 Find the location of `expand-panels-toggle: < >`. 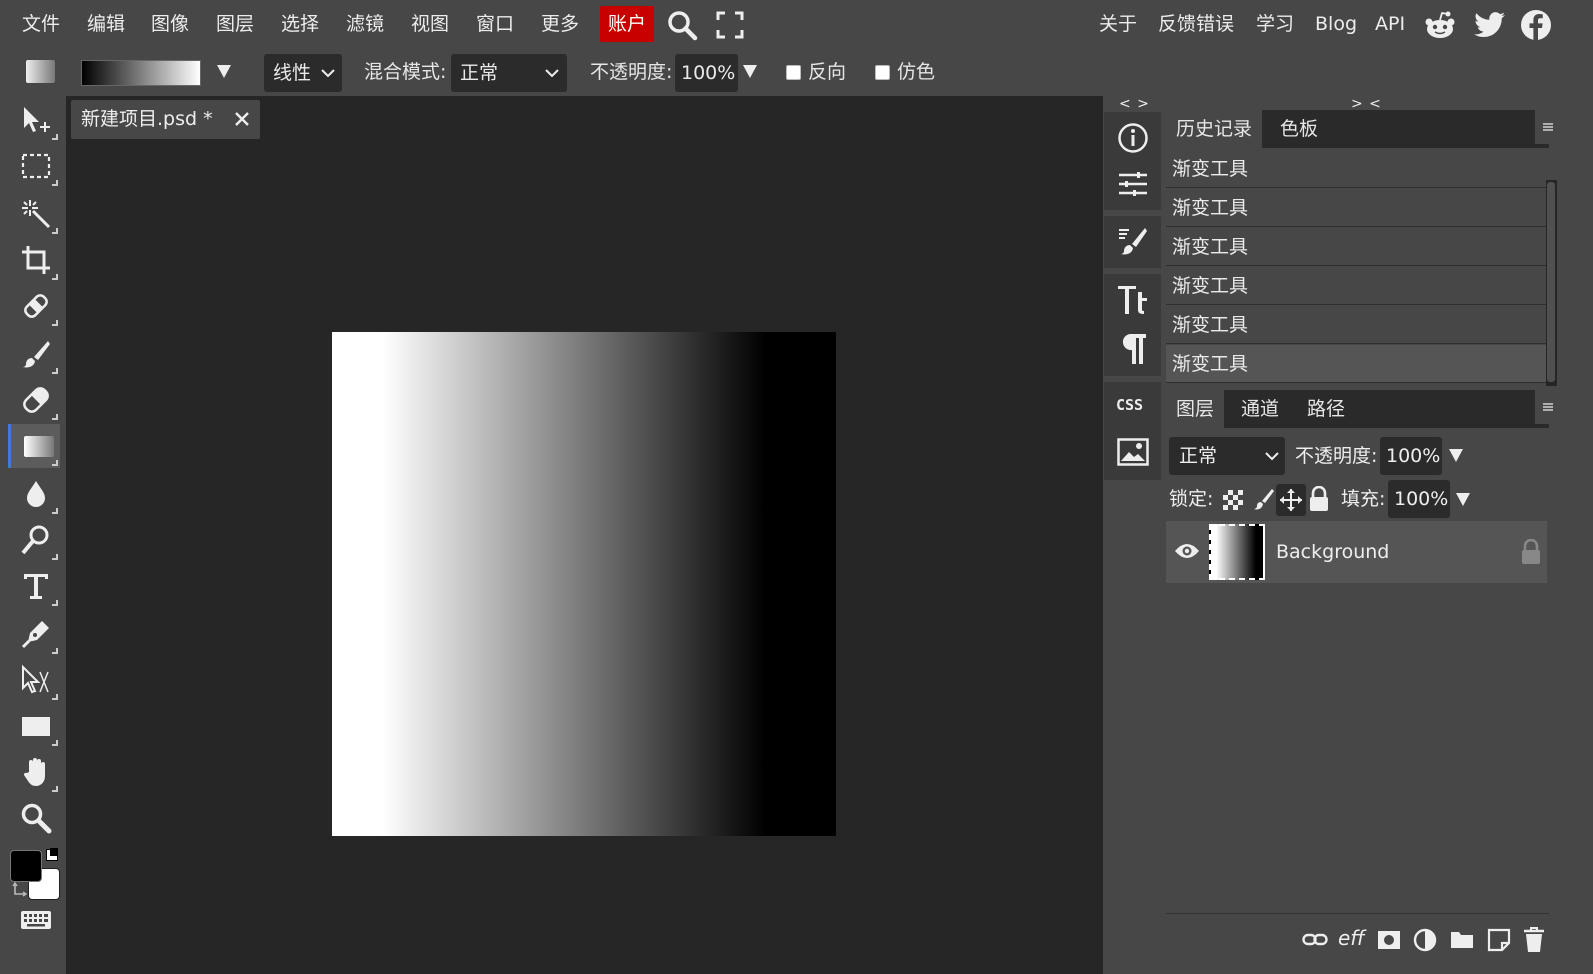

expand-panels-toggle: < > is located at coordinates (1134, 104).